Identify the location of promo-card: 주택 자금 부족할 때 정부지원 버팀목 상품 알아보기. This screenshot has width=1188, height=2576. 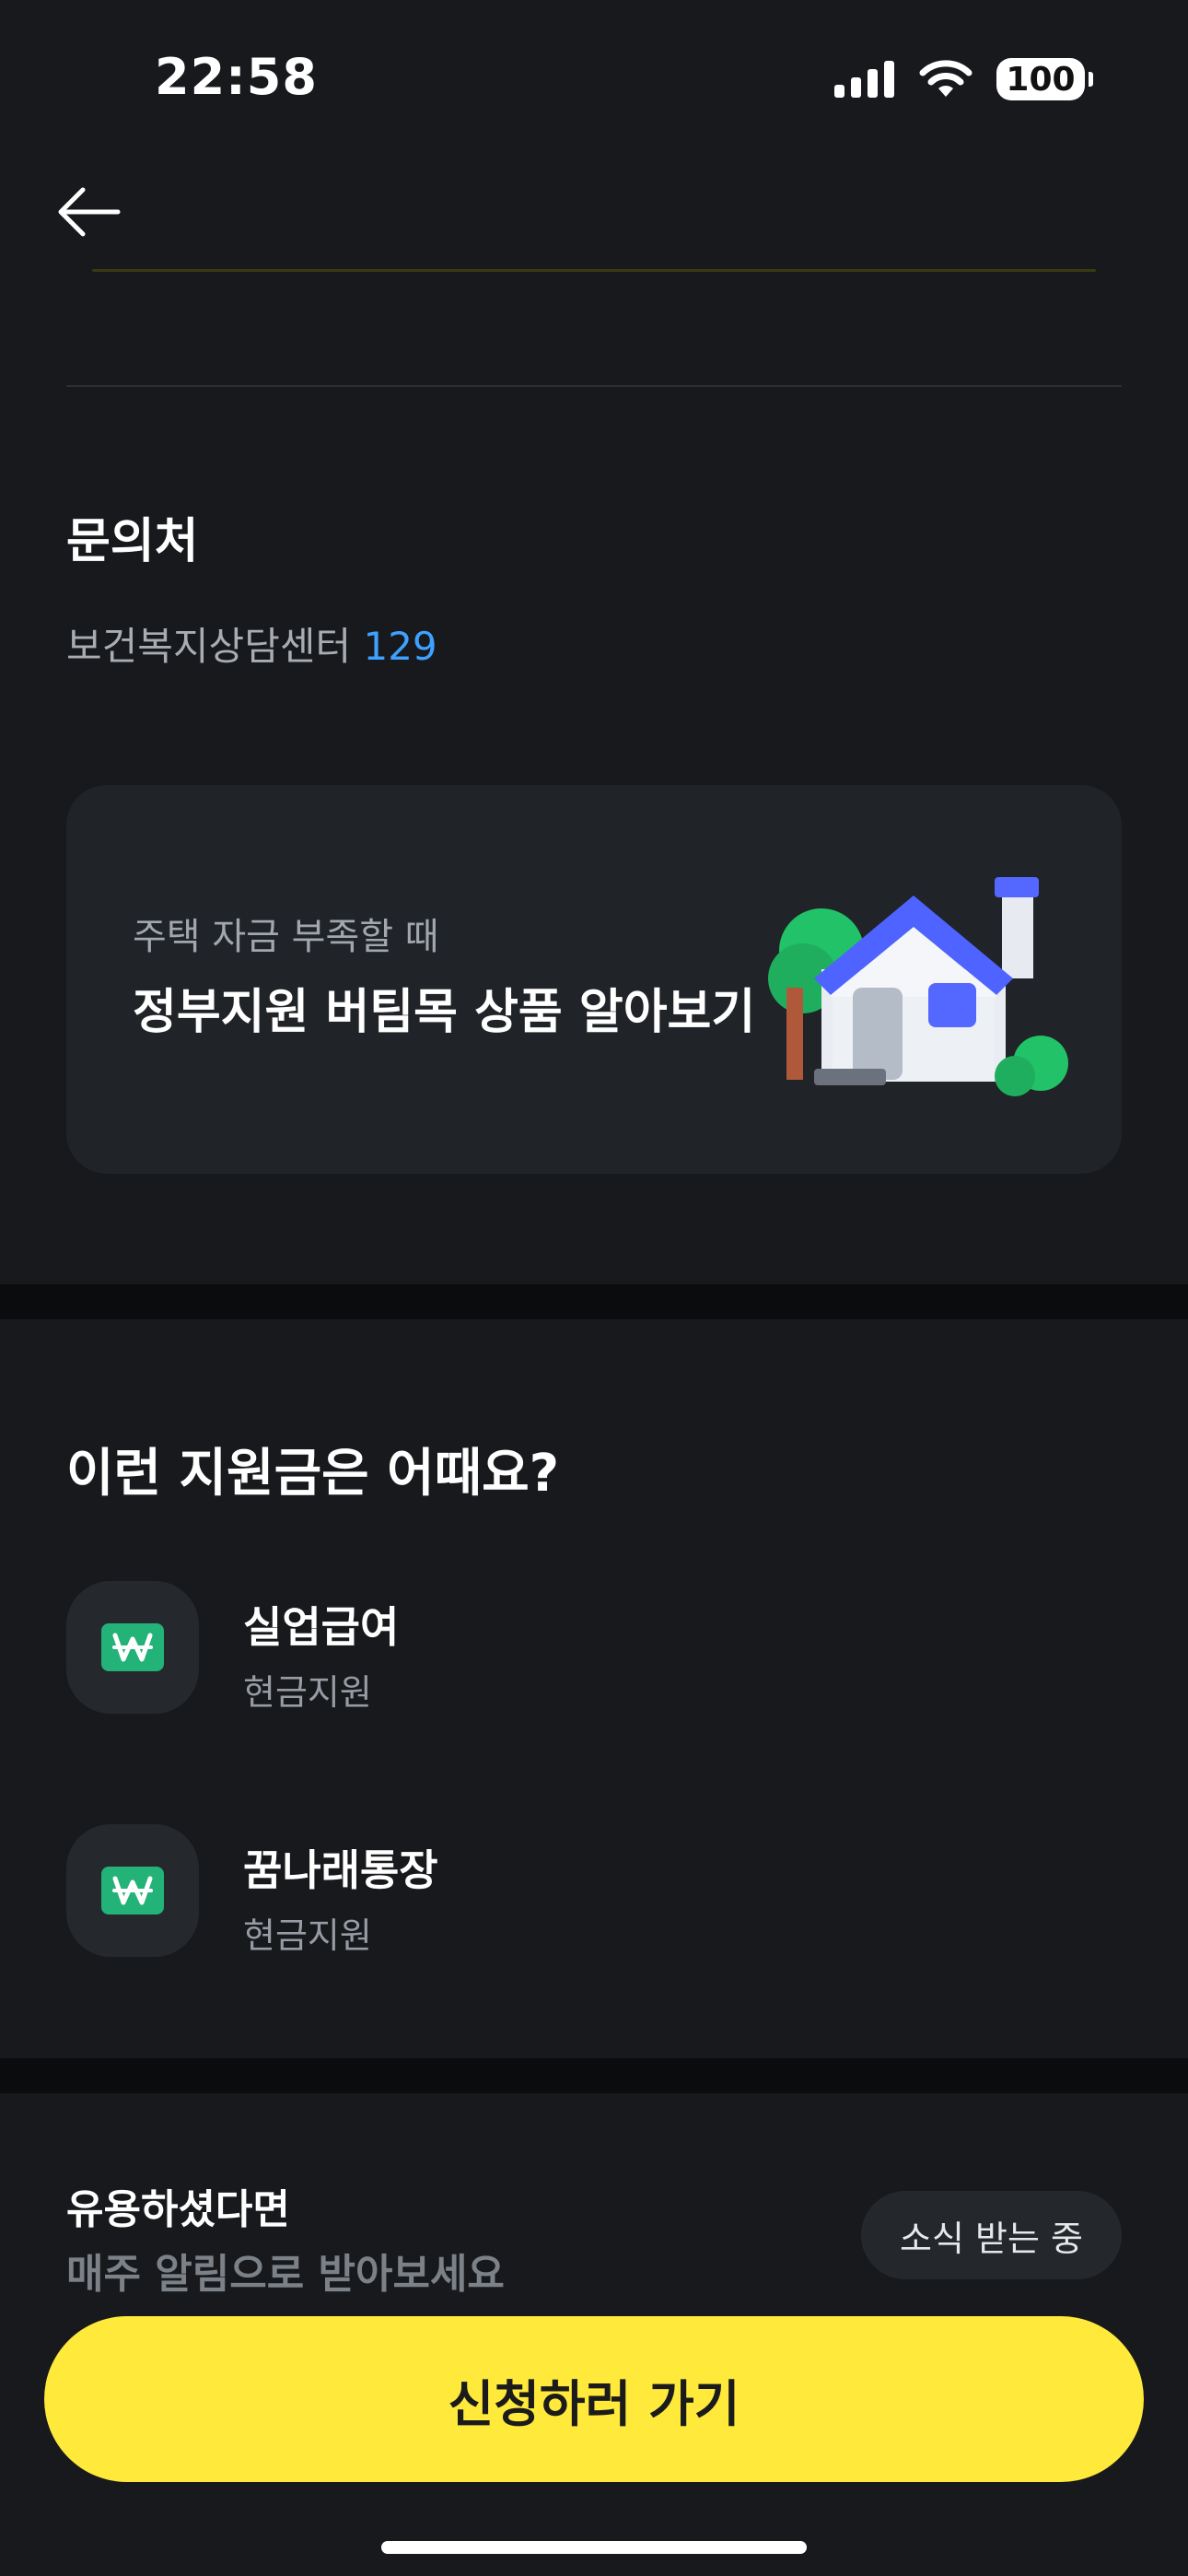
(594, 979).